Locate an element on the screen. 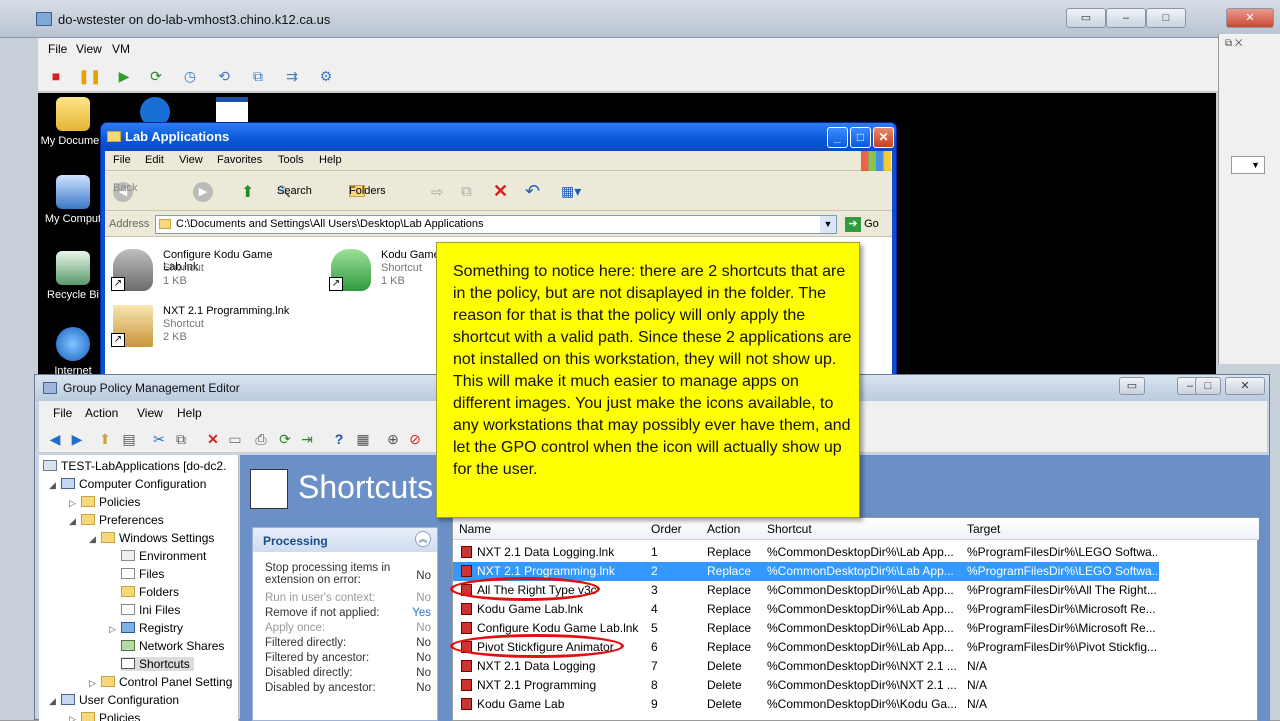 The width and height of the screenshot is (1280, 721). tree-item-control-panel-settings: ▷ Control Panel Setting is located at coordinates (160, 682).